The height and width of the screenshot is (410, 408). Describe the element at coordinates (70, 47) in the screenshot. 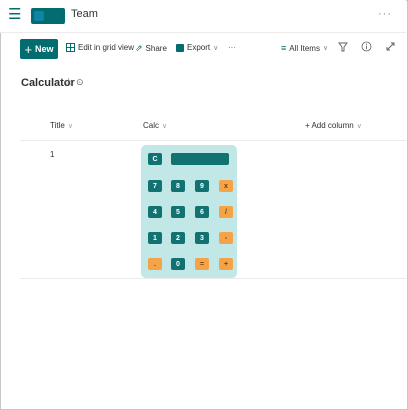

I see `grid-icon` at that location.